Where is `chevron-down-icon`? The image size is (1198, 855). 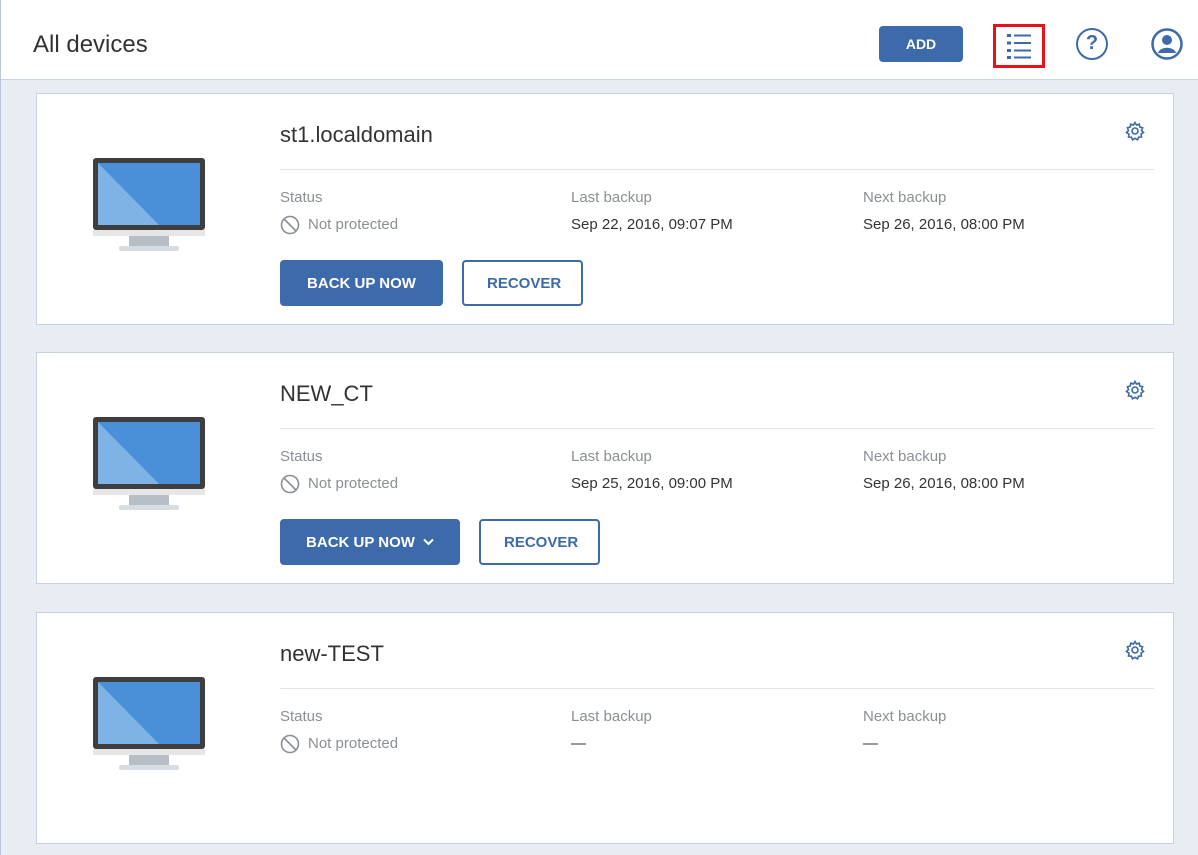 chevron-down-icon is located at coordinates (428, 542).